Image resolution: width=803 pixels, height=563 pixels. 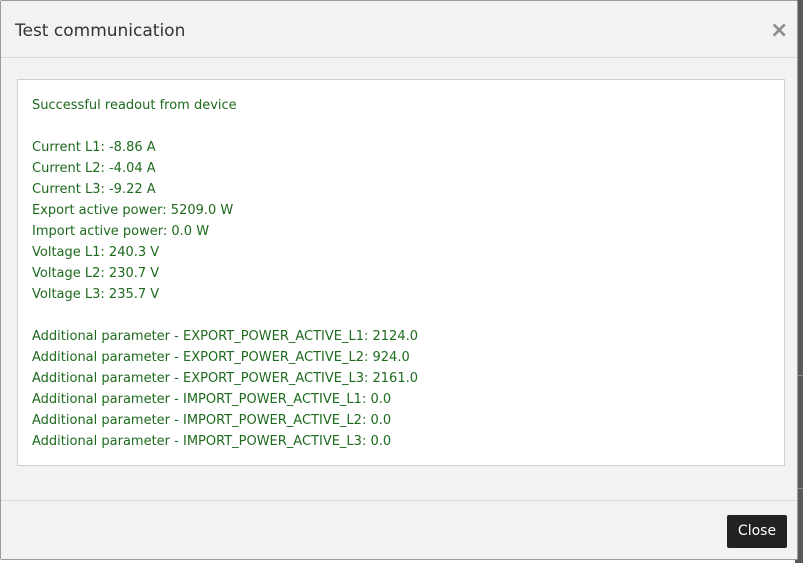 What do you see at coordinates (94, 189) in the screenshot?
I see `measurement-line: Current L3: -9.22 A` at bounding box center [94, 189].